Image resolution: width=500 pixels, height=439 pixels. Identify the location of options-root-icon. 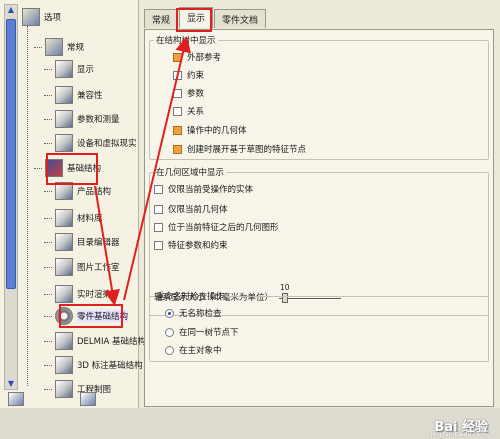
(31, 17).